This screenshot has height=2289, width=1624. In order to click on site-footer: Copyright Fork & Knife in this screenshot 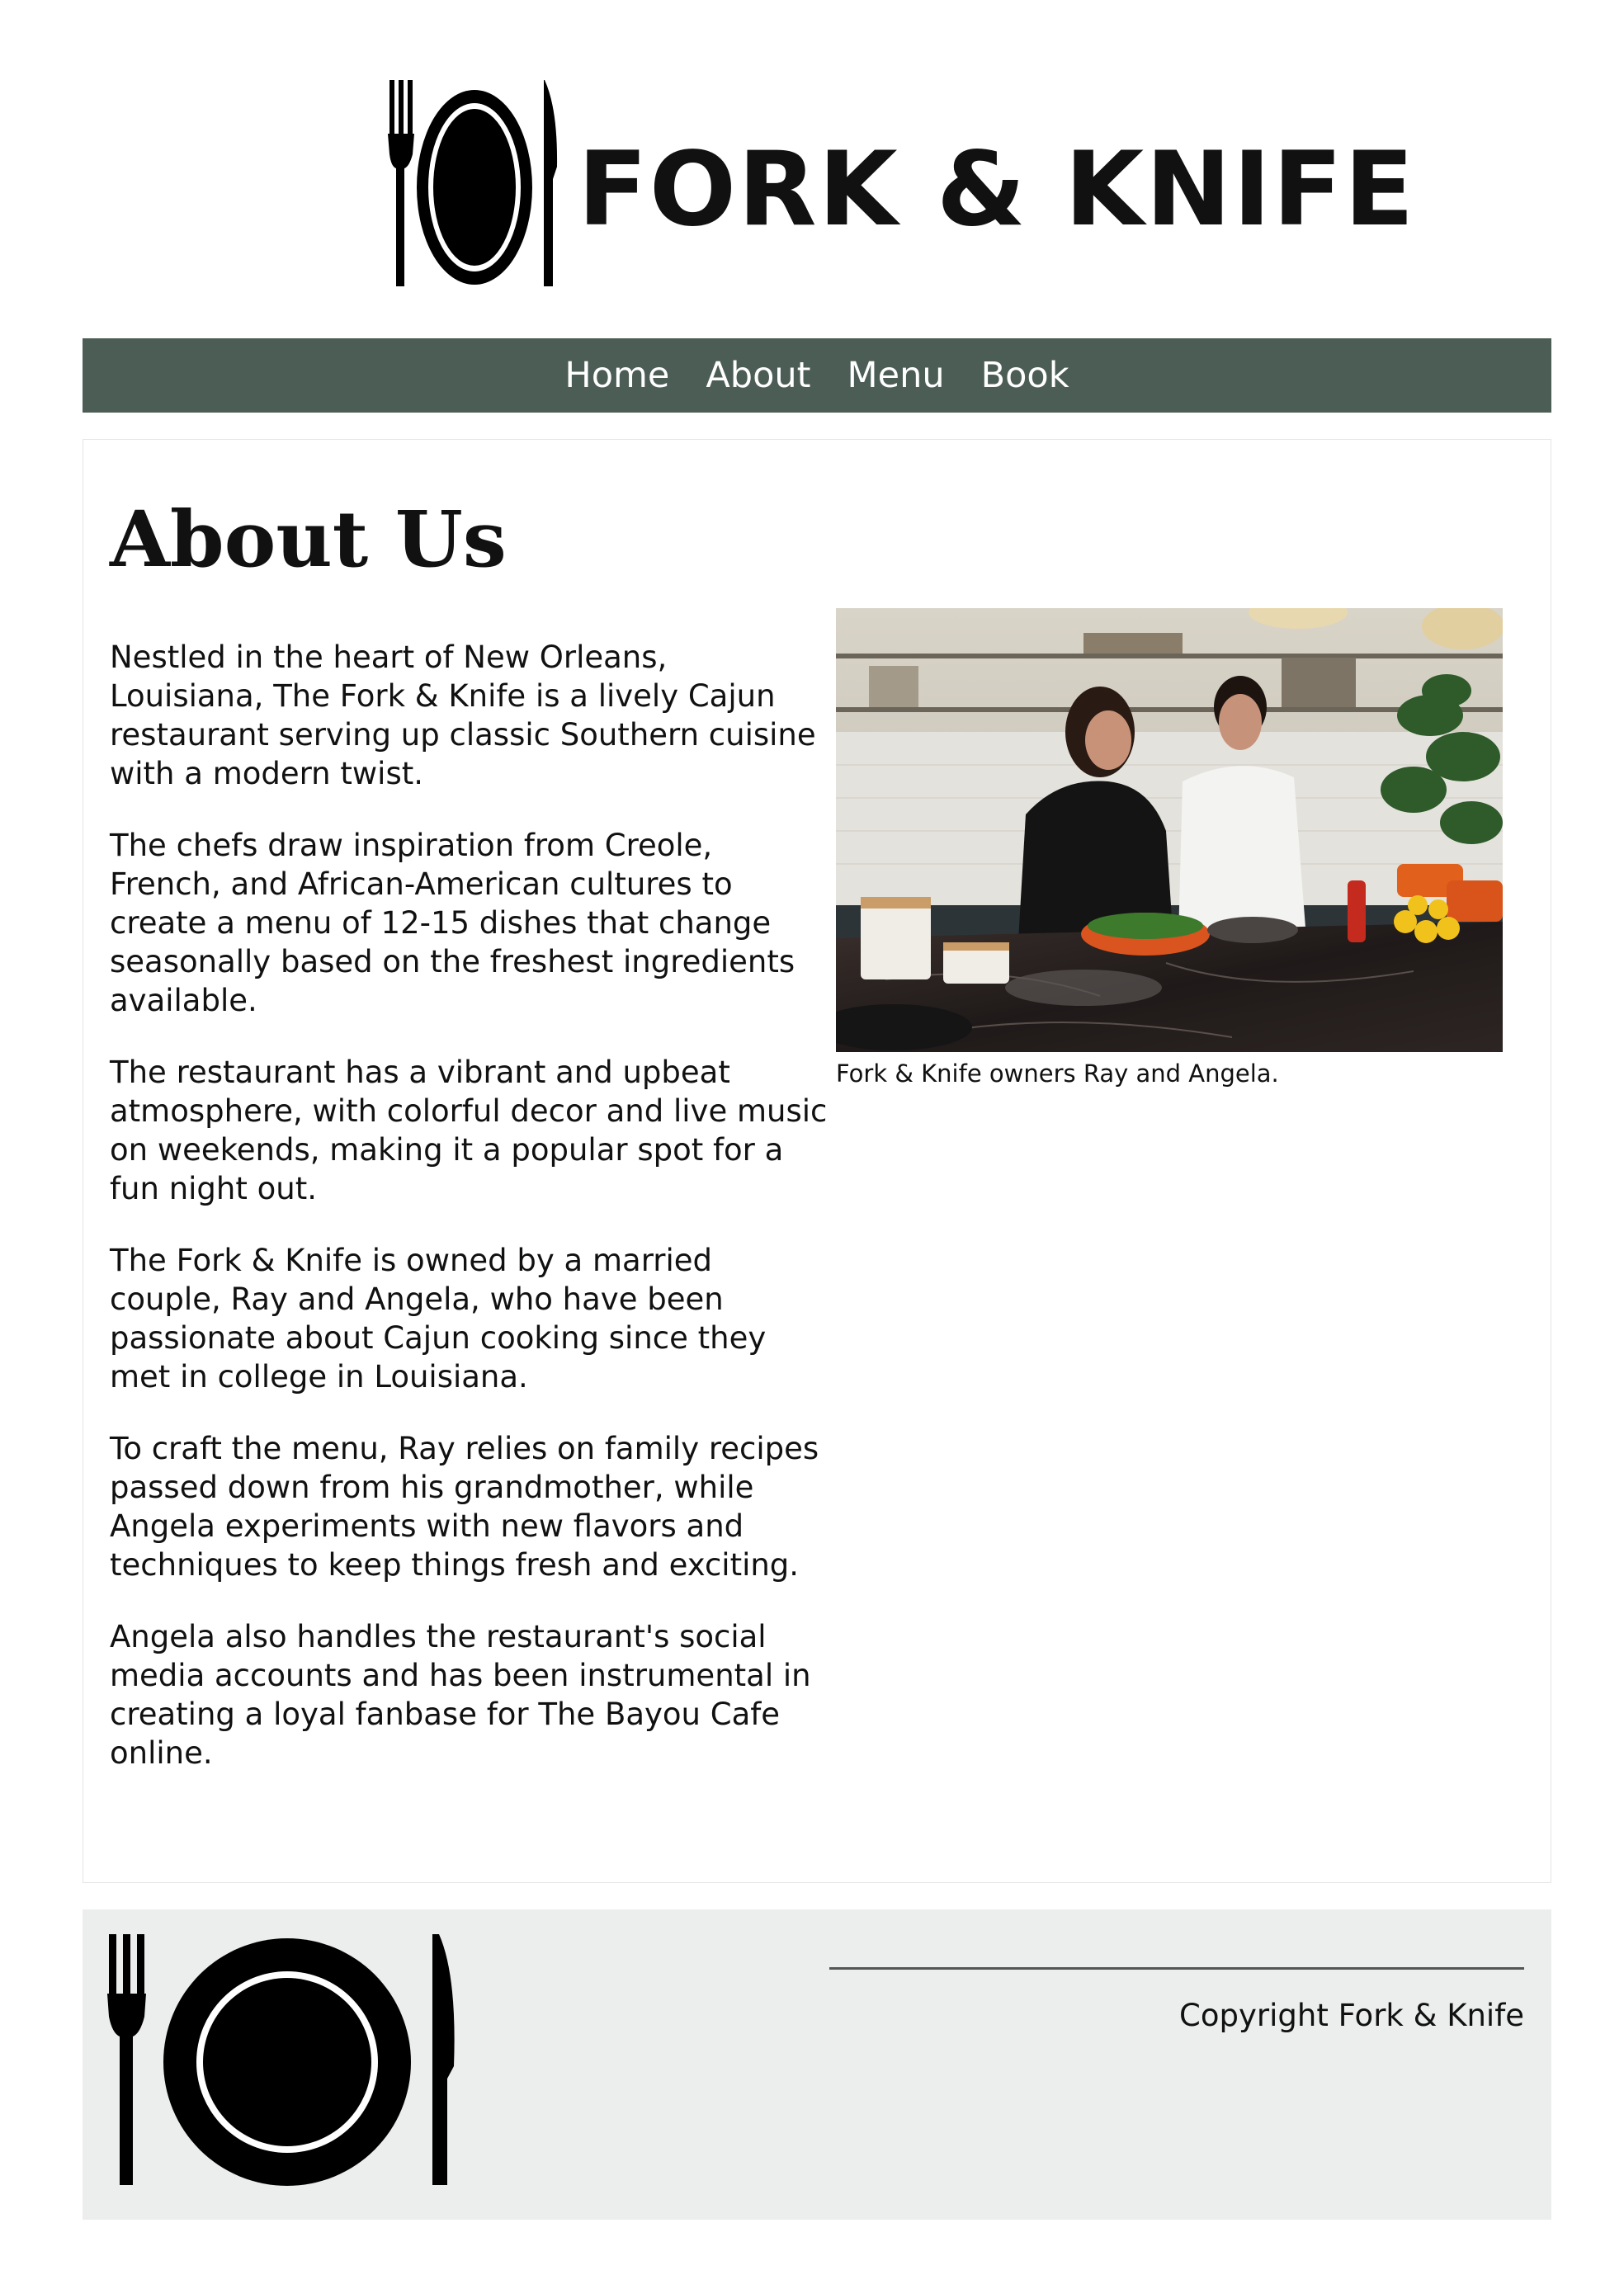, I will do `click(817, 2064)`.